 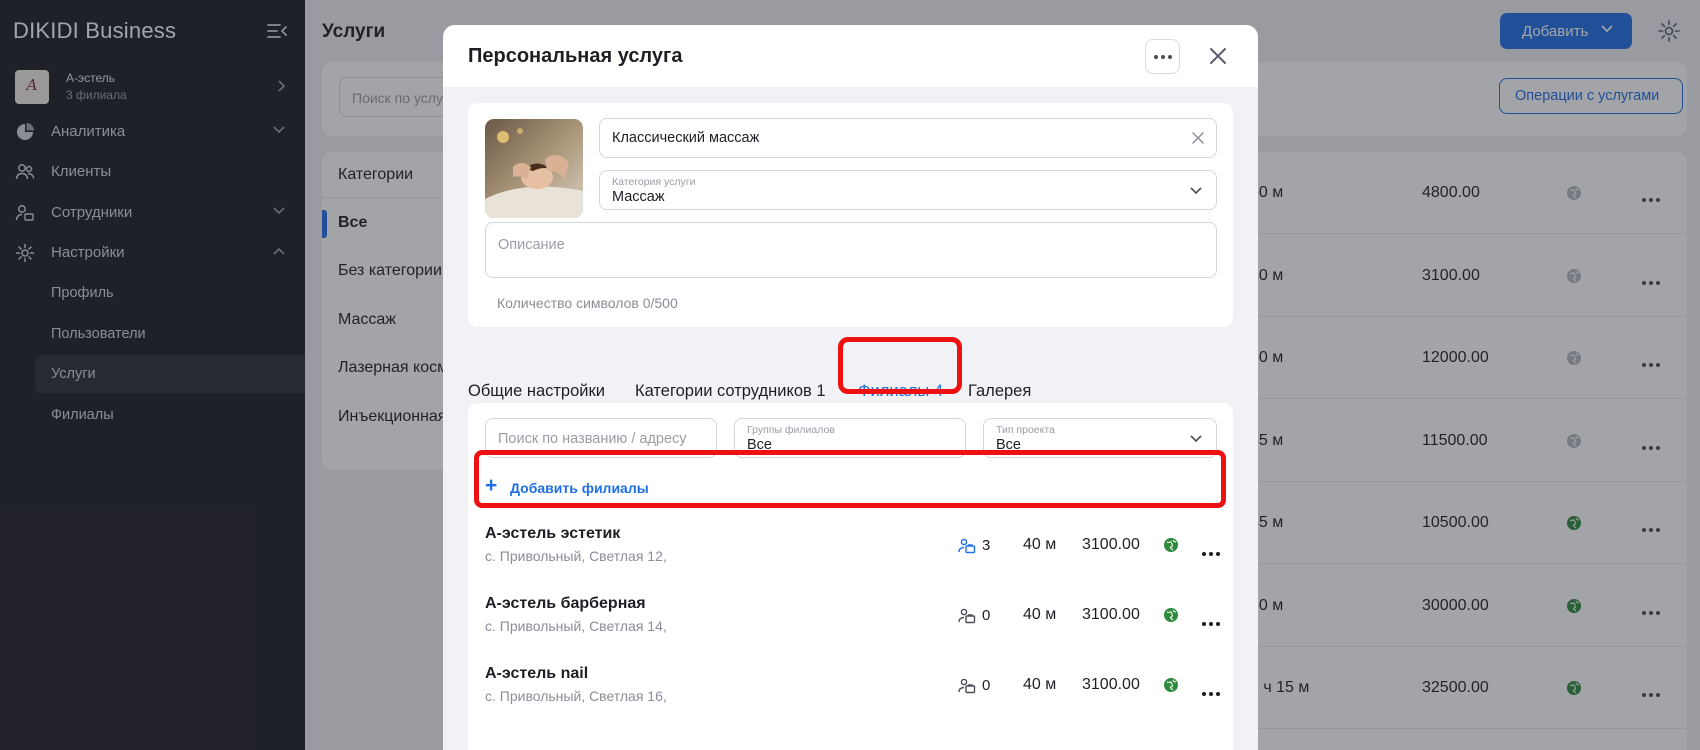 What do you see at coordinates (908, 190) in the screenshot?
I see `service-category-select: Категория услуги Массаж` at bounding box center [908, 190].